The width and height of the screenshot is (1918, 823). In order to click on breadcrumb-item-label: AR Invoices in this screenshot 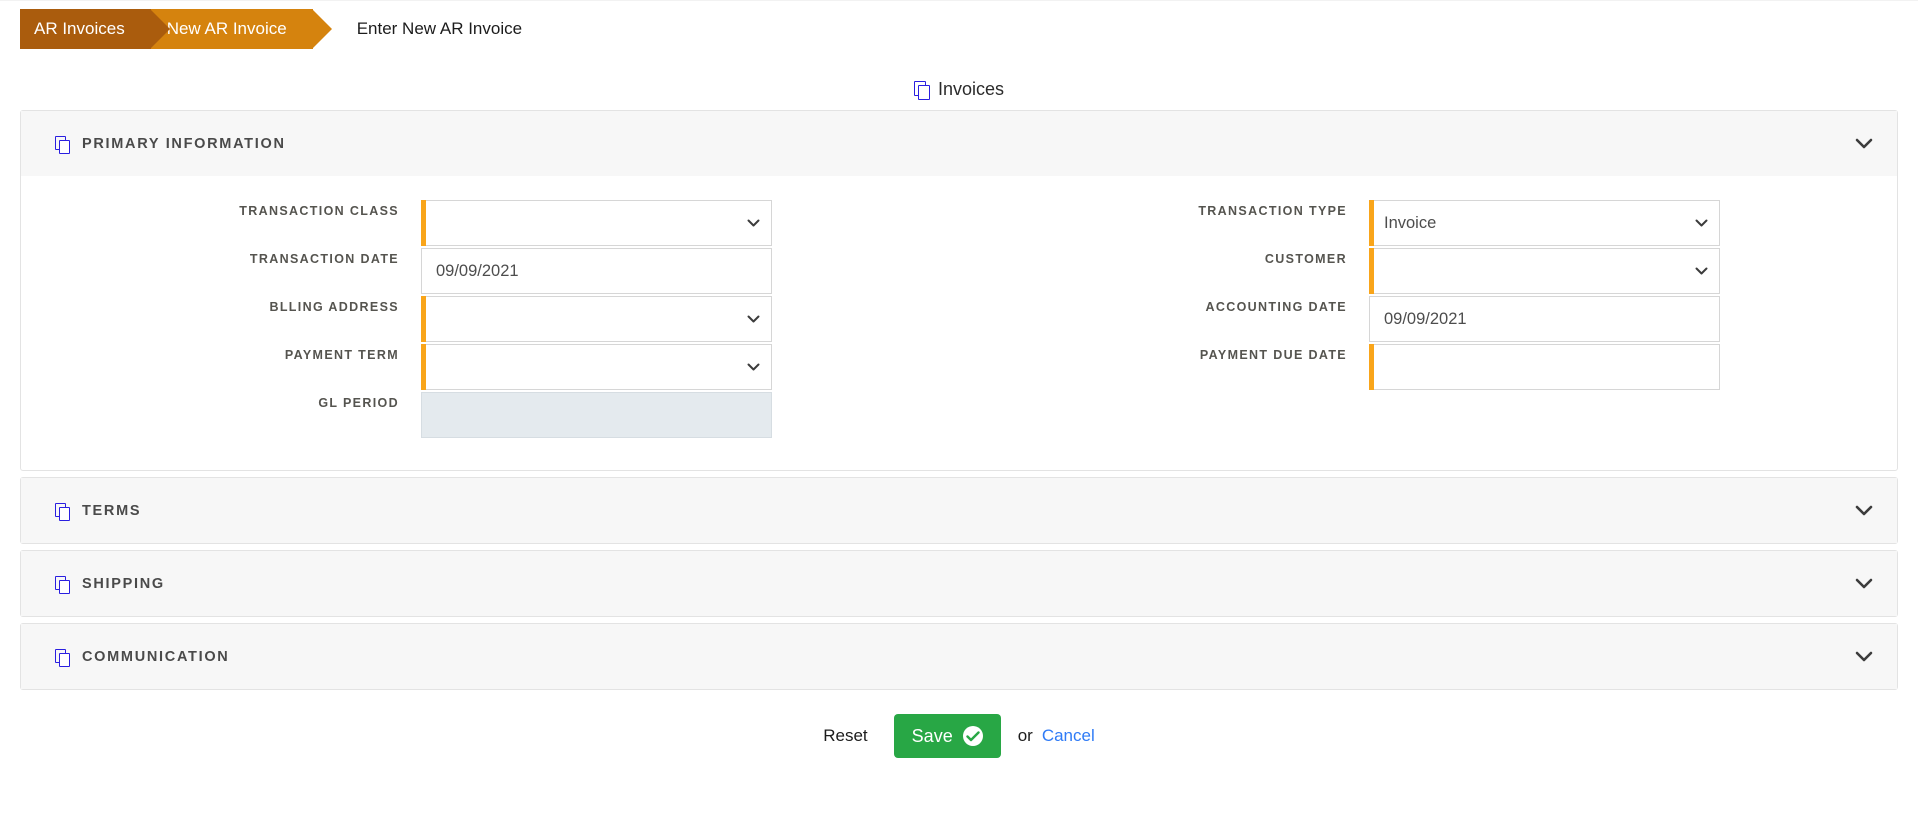, I will do `click(79, 28)`.